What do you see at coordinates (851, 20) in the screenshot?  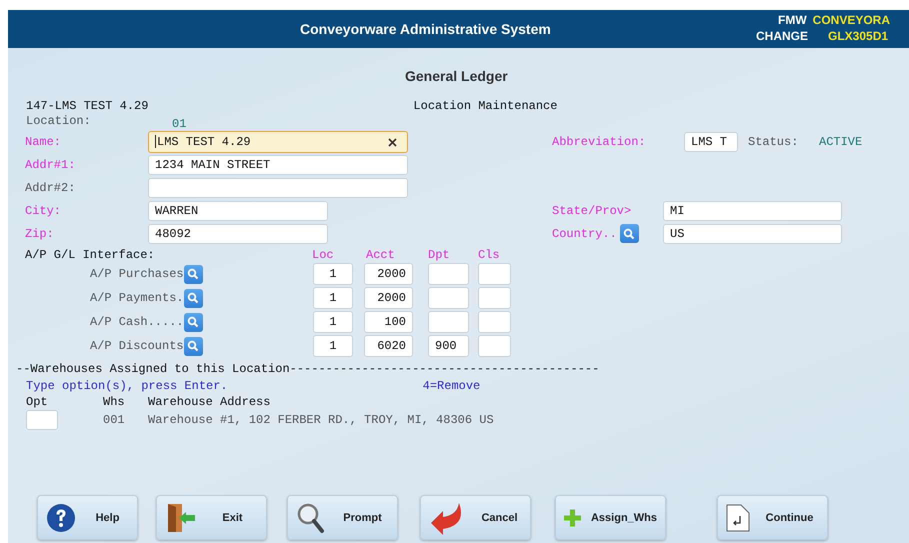 I see `user-name: CONVEYORA` at bounding box center [851, 20].